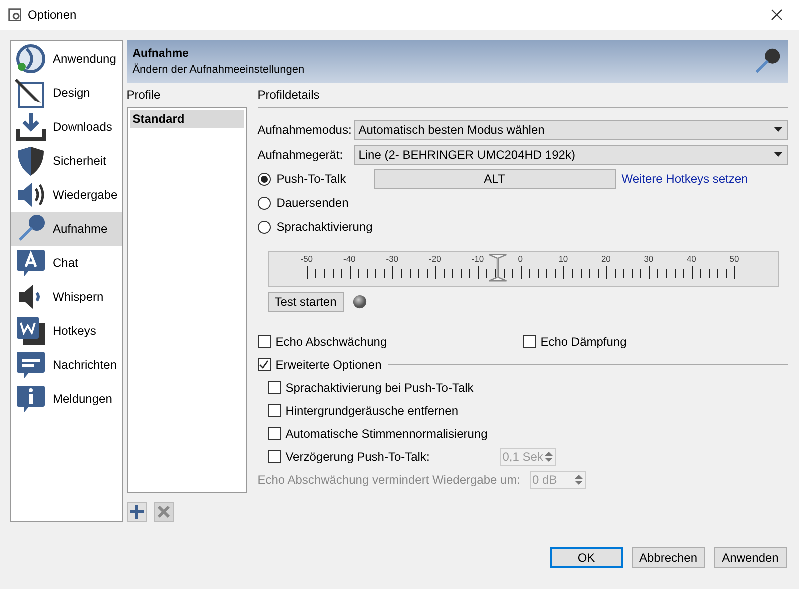  What do you see at coordinates (31, 263) in the screenshot?
I see `chat-bubble-icon` at bounding box center [31, 263].